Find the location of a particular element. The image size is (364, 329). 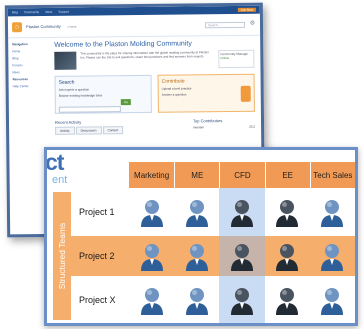

gear-icon: ⚙ is located at coordinates (252, 24).